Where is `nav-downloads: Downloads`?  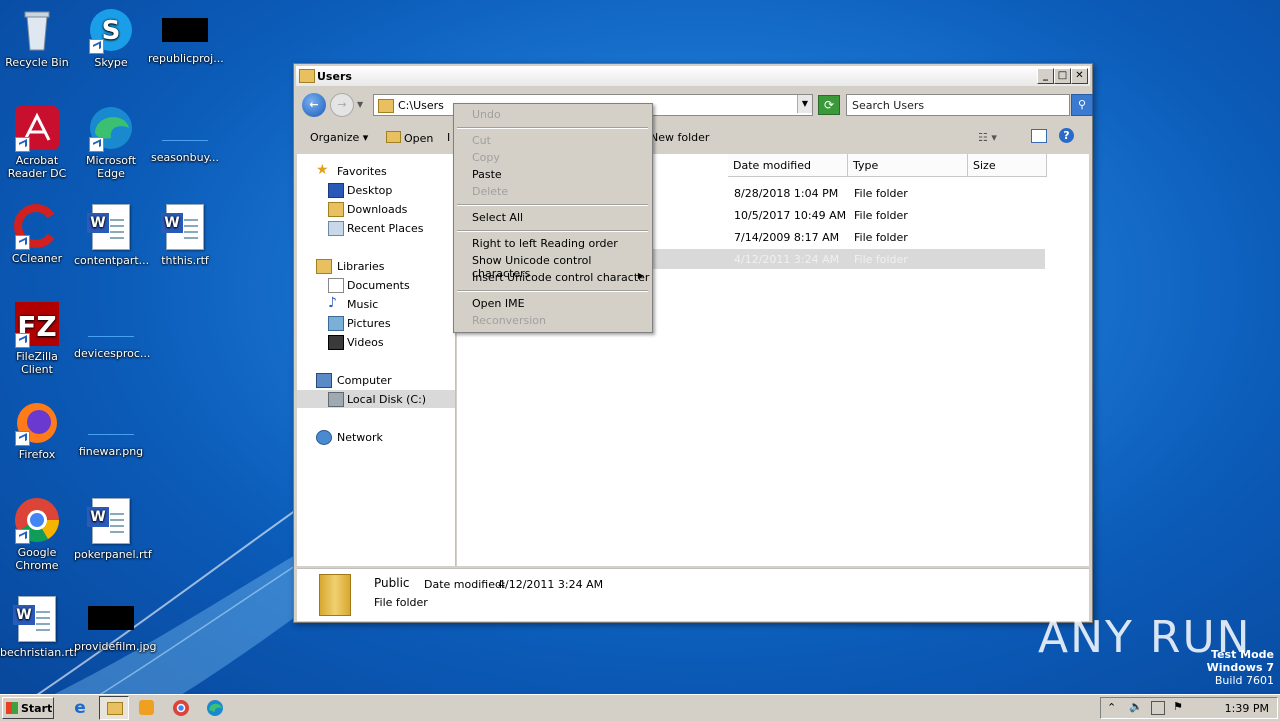 nav-downloads: Downloads is located at coordinates (376, 209).